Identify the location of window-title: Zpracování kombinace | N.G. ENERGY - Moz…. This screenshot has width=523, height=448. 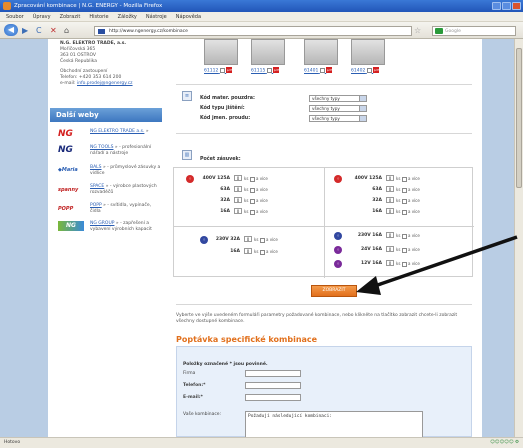
(88, 6).